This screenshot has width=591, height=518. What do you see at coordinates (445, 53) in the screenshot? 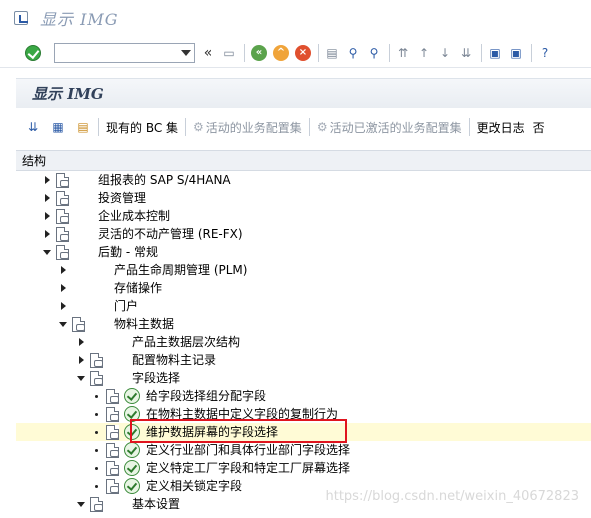
I see `next-page-icon: ↓` at bounding box center [445, 53].